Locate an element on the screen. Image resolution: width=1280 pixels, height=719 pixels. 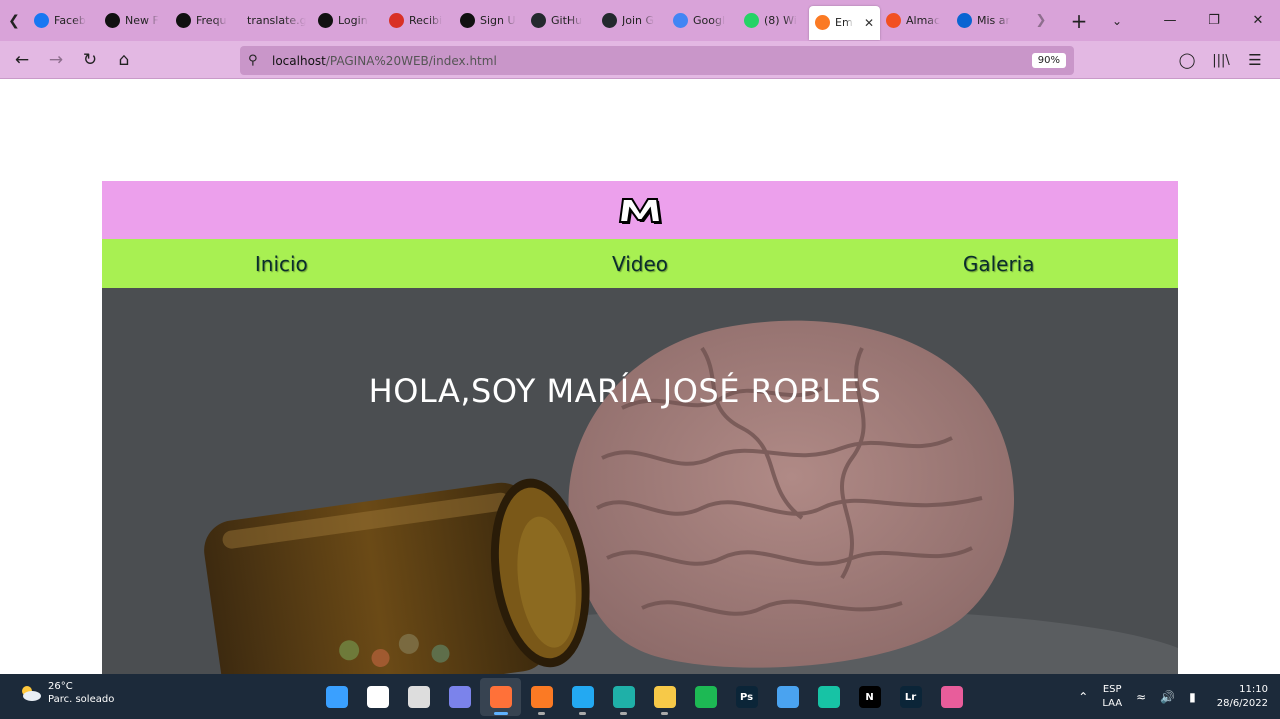
netflix-taskbar-button: N is located at coordinates (869, 697).